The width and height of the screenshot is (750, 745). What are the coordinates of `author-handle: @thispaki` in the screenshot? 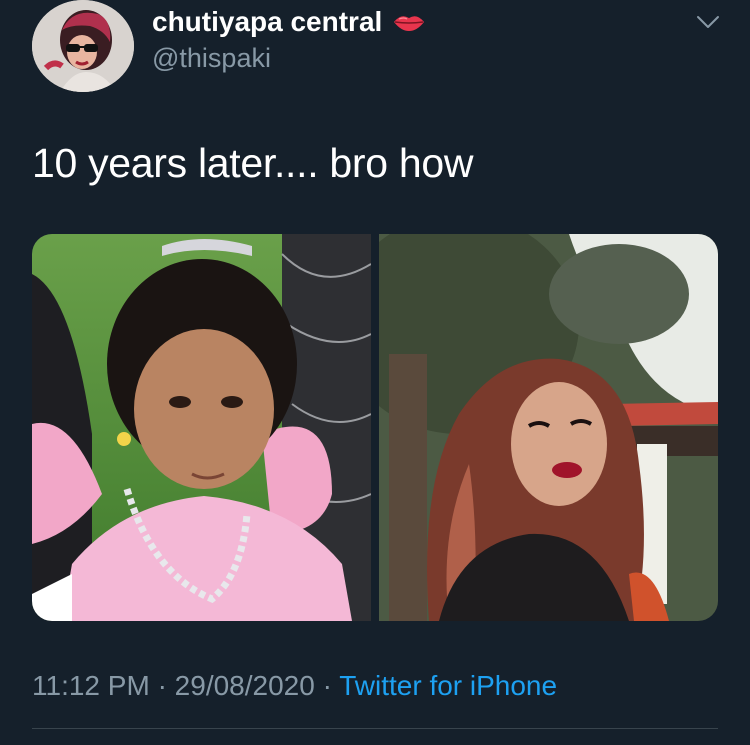 It's located at (211, 58).